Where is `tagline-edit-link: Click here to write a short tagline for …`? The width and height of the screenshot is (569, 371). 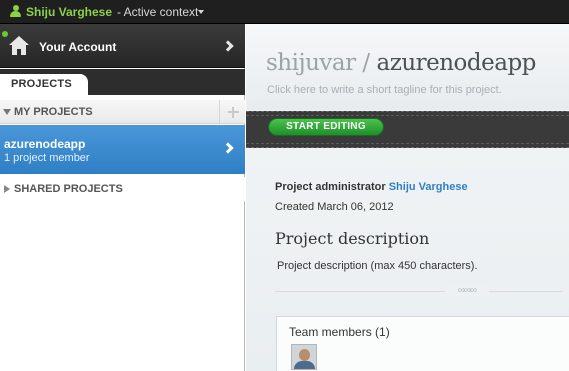
tagline-edit-link: Click here to write a short tagline for … is located at coordinates (384, 90).